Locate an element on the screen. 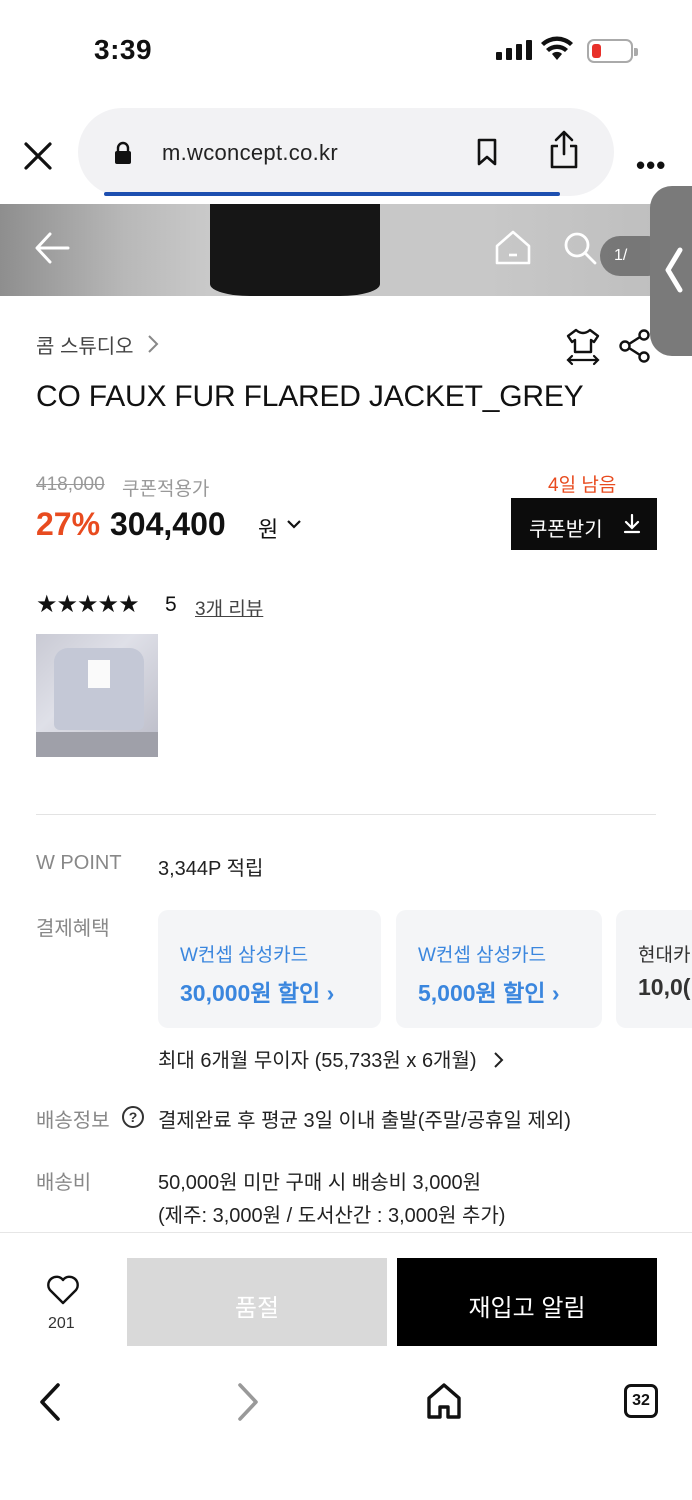  battery-icon is located at coordinates (612, 51).